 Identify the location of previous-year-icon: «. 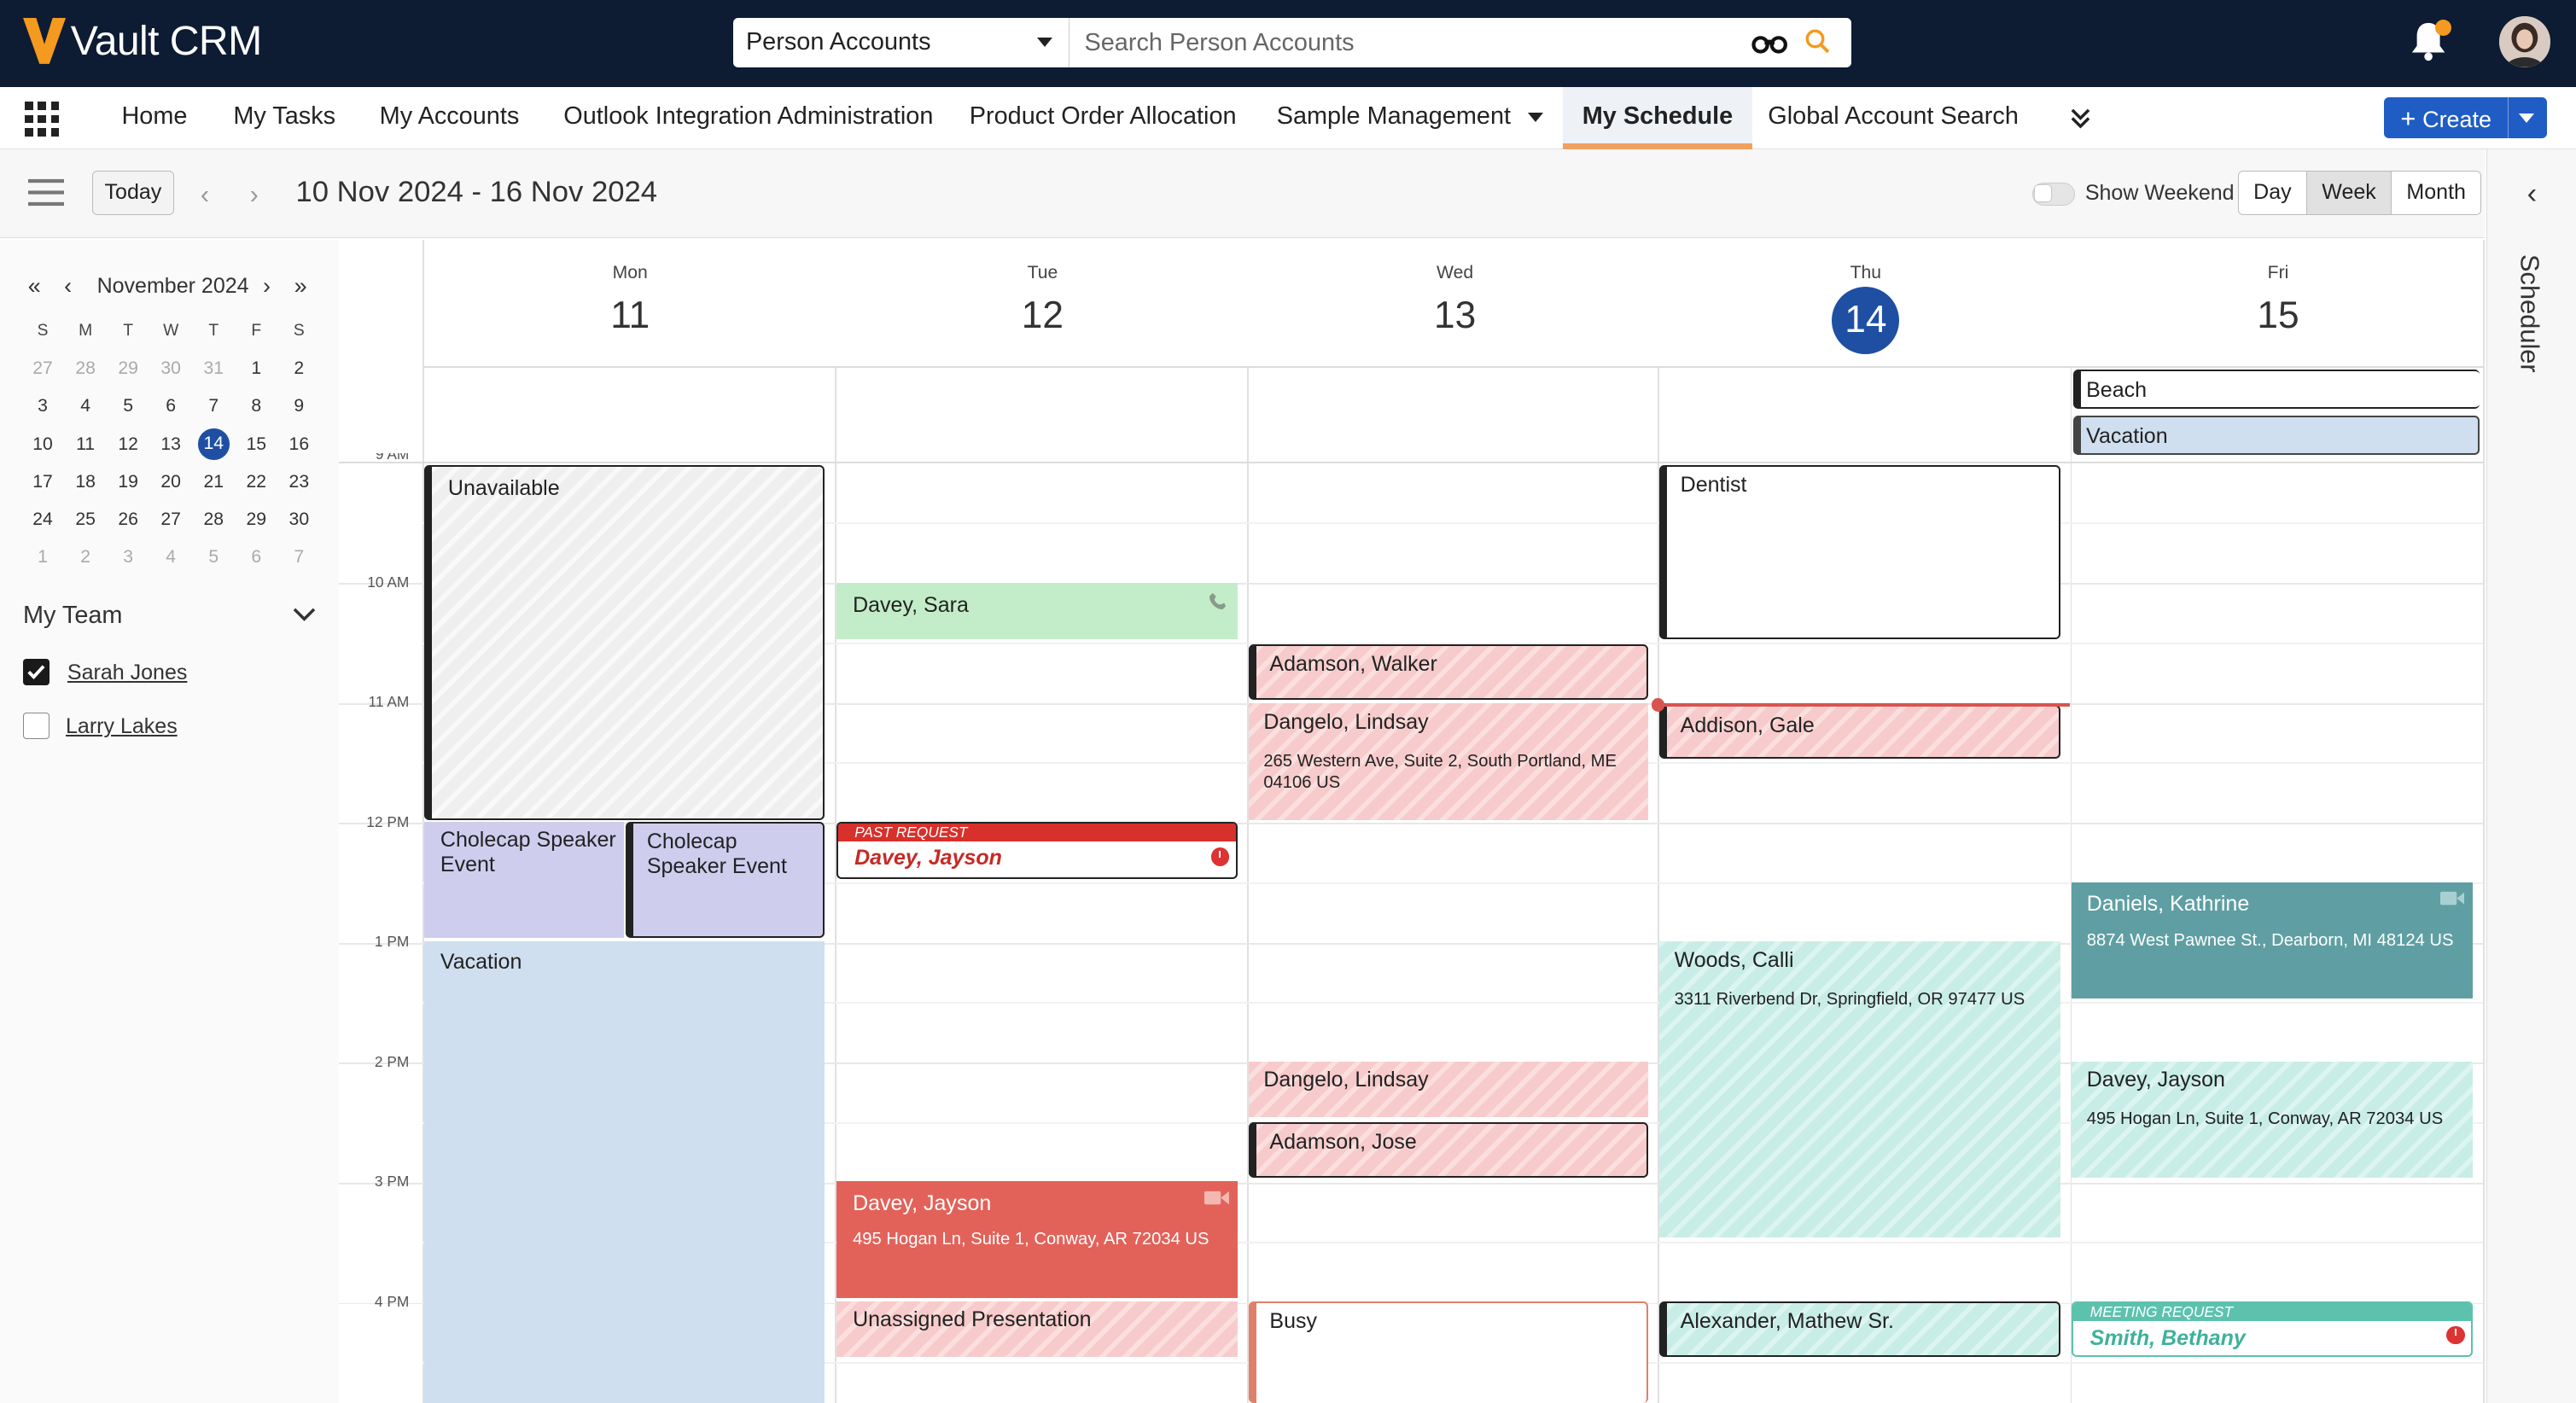
(34, 287).